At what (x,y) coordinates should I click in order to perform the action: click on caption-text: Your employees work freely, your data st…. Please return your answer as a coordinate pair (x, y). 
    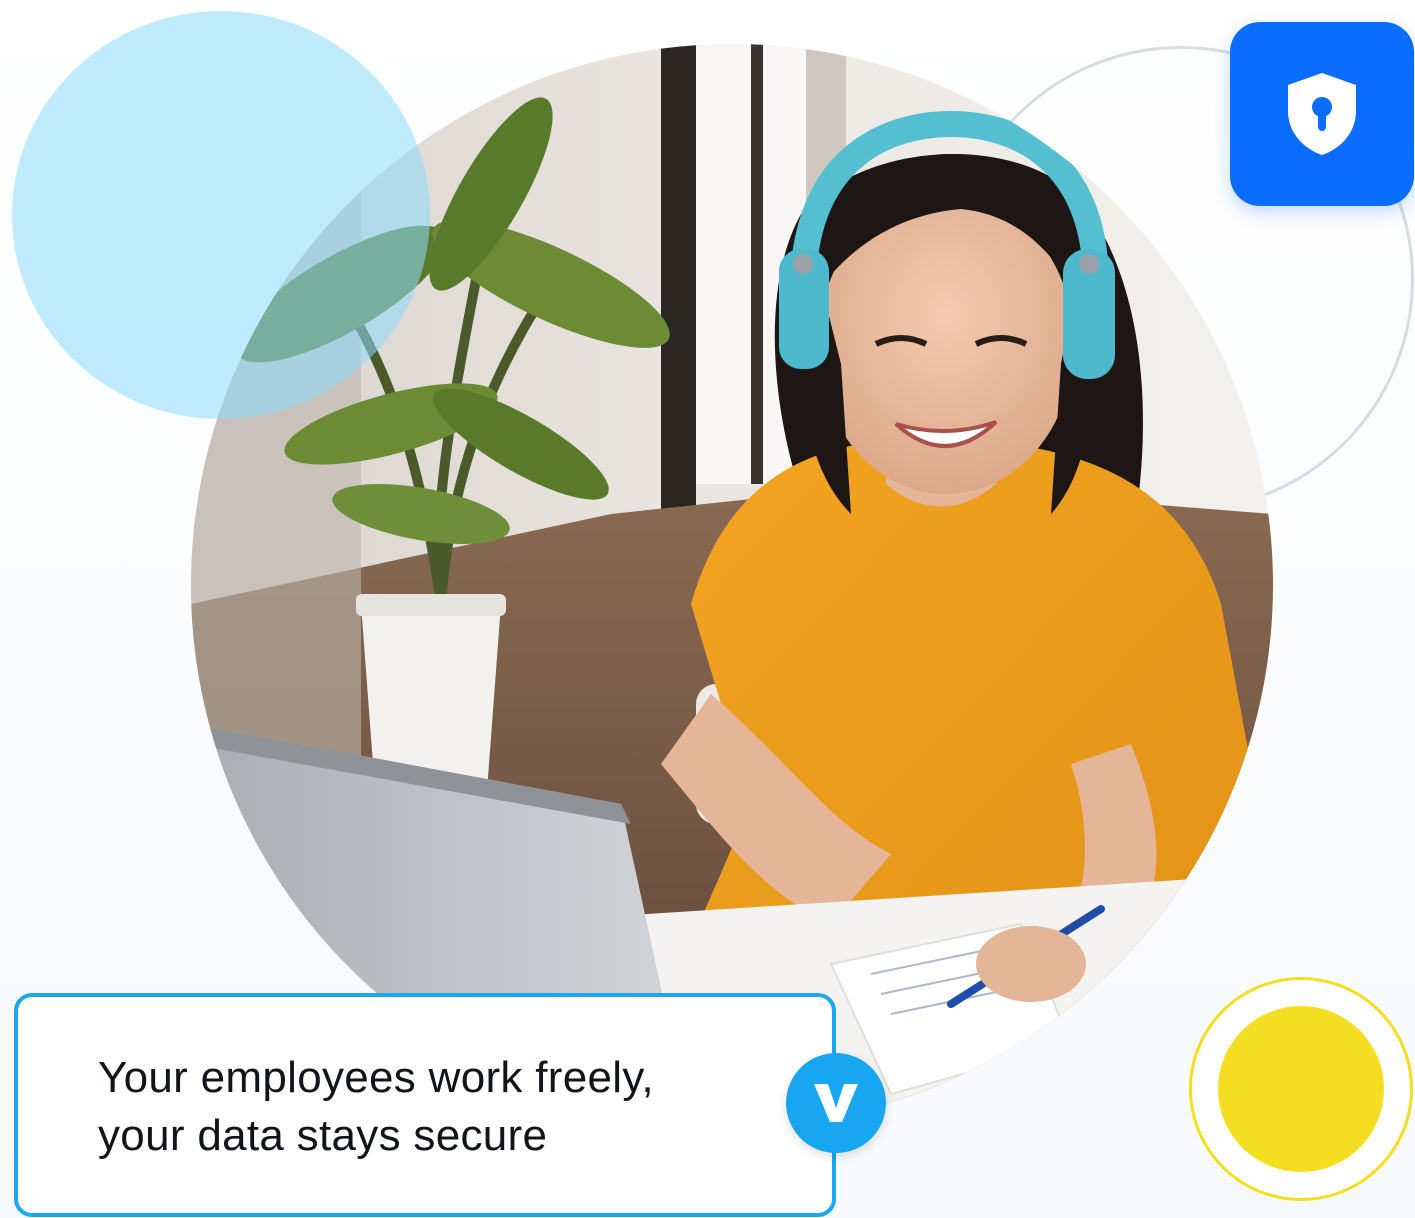
    Looking at the image, I should click on (428, 1107).